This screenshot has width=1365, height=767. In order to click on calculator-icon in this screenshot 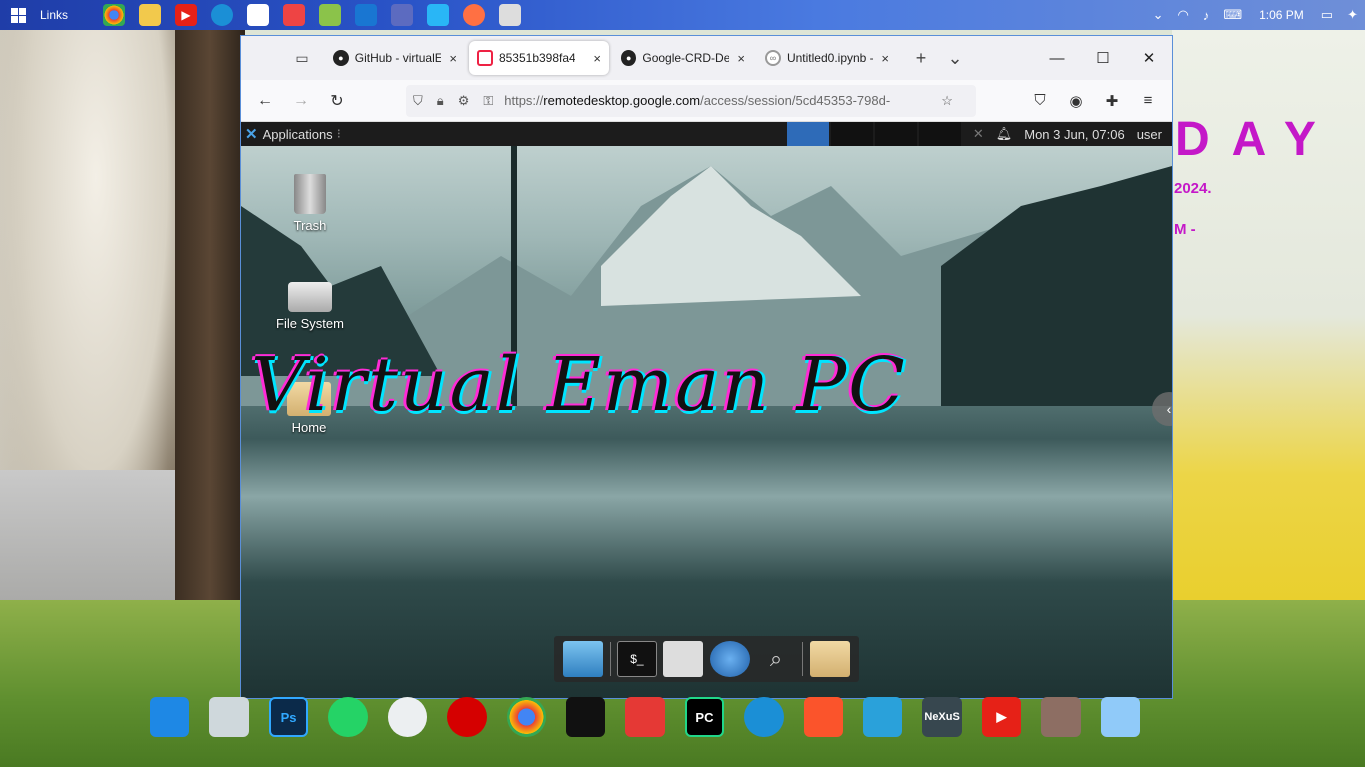, I will do `click(402, 15)`.